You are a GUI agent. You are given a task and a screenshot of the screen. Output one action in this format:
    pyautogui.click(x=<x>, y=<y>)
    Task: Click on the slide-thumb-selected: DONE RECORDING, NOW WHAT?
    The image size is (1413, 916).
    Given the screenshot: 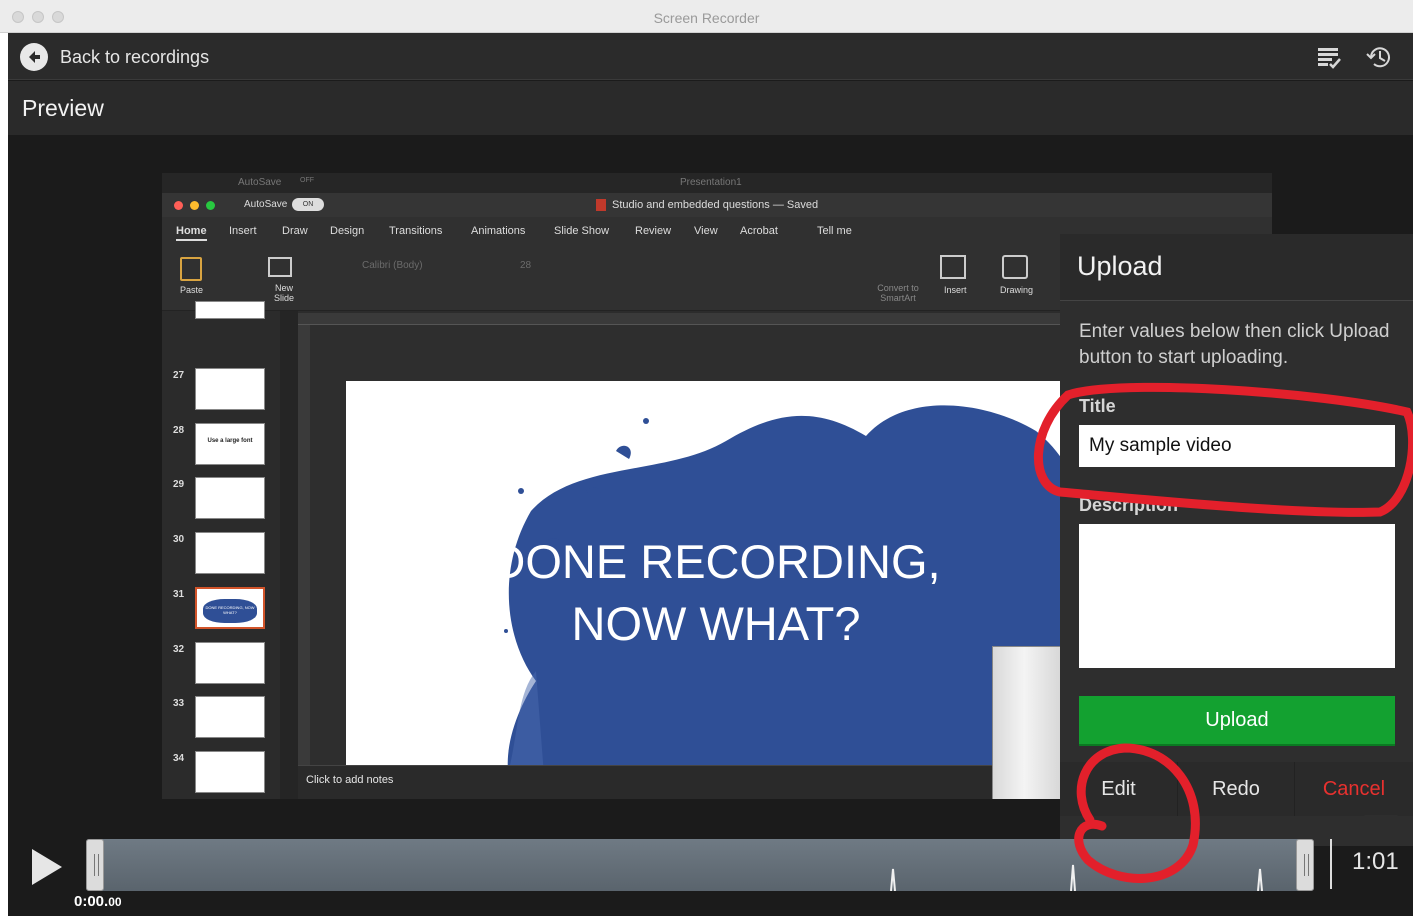 What is the action you would take?
    pyautogui.click(x=230, y=608)
    